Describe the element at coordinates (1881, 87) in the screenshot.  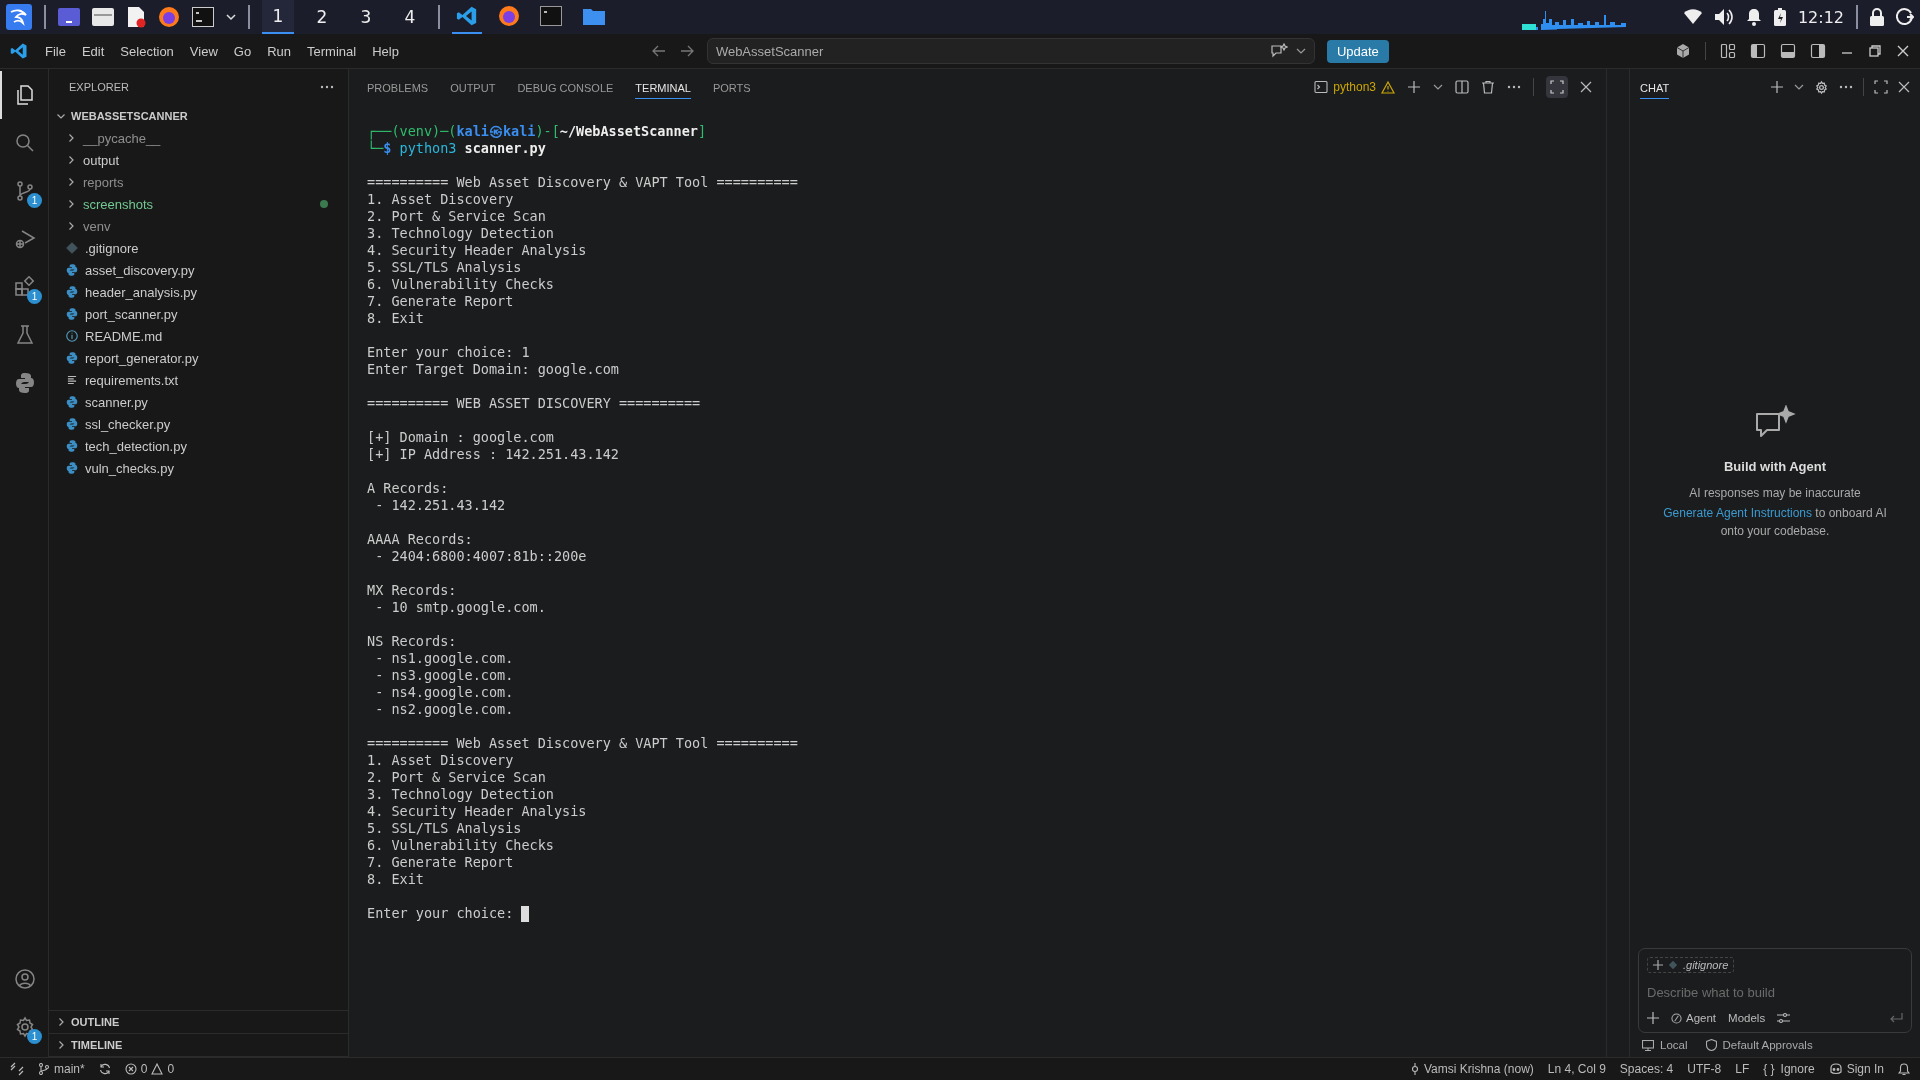
I see `maximize-icon` at that location.